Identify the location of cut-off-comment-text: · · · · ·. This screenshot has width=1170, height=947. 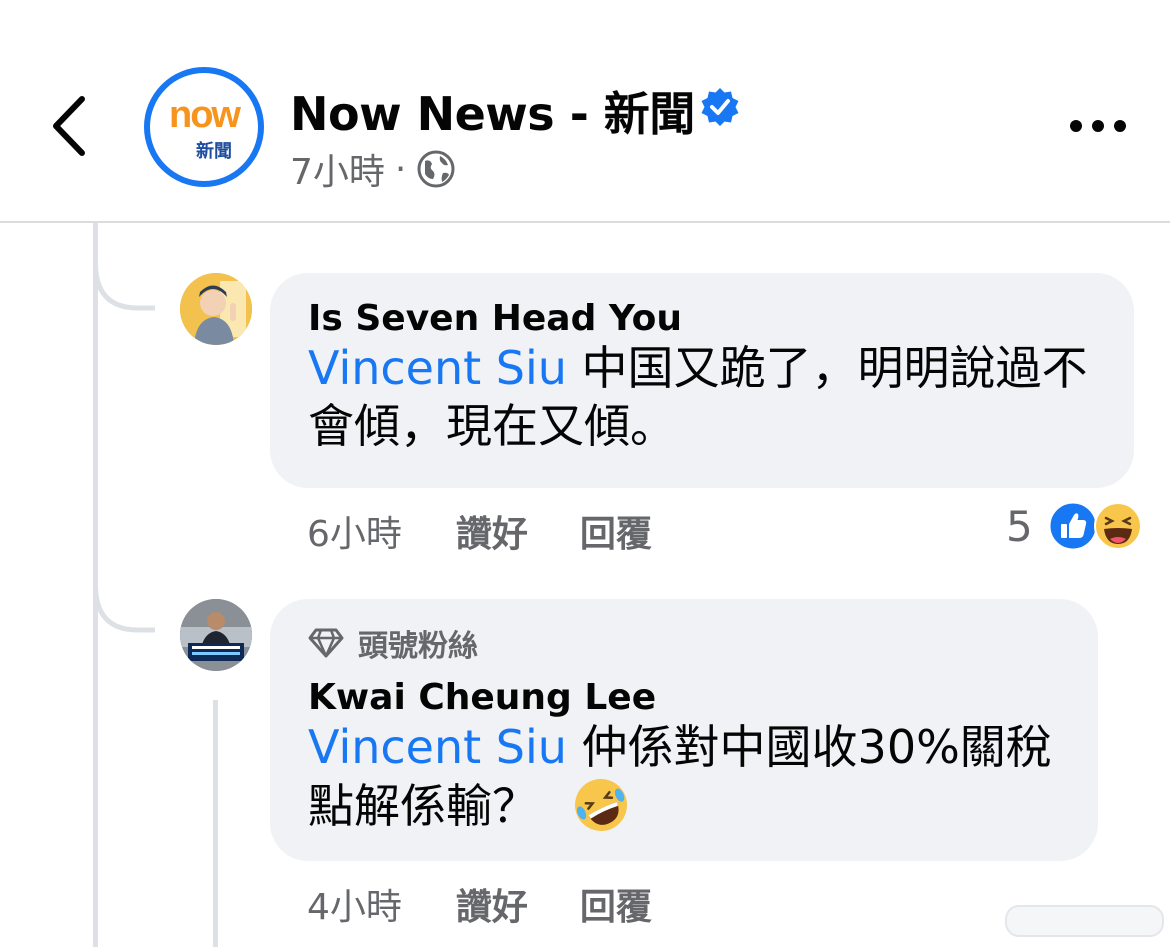
(381, 232).